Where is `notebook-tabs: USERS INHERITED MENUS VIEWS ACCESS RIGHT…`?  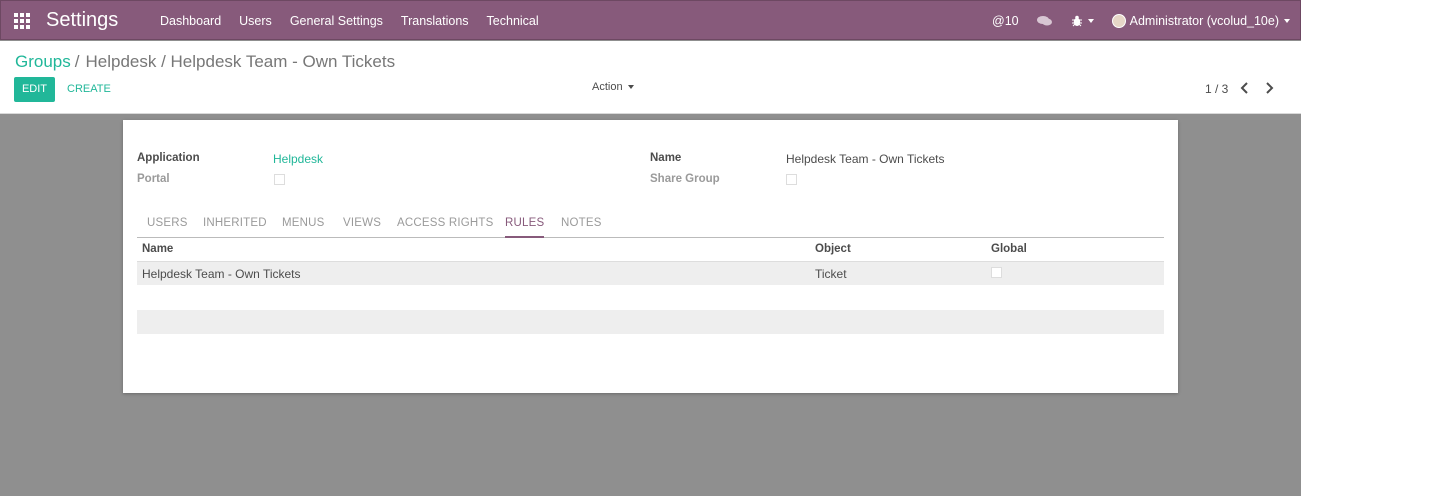 notebook-tabs: USERS INHERITED MENUS VIEWS ACCESS RIGHT… is located at coordinates (650, 227).